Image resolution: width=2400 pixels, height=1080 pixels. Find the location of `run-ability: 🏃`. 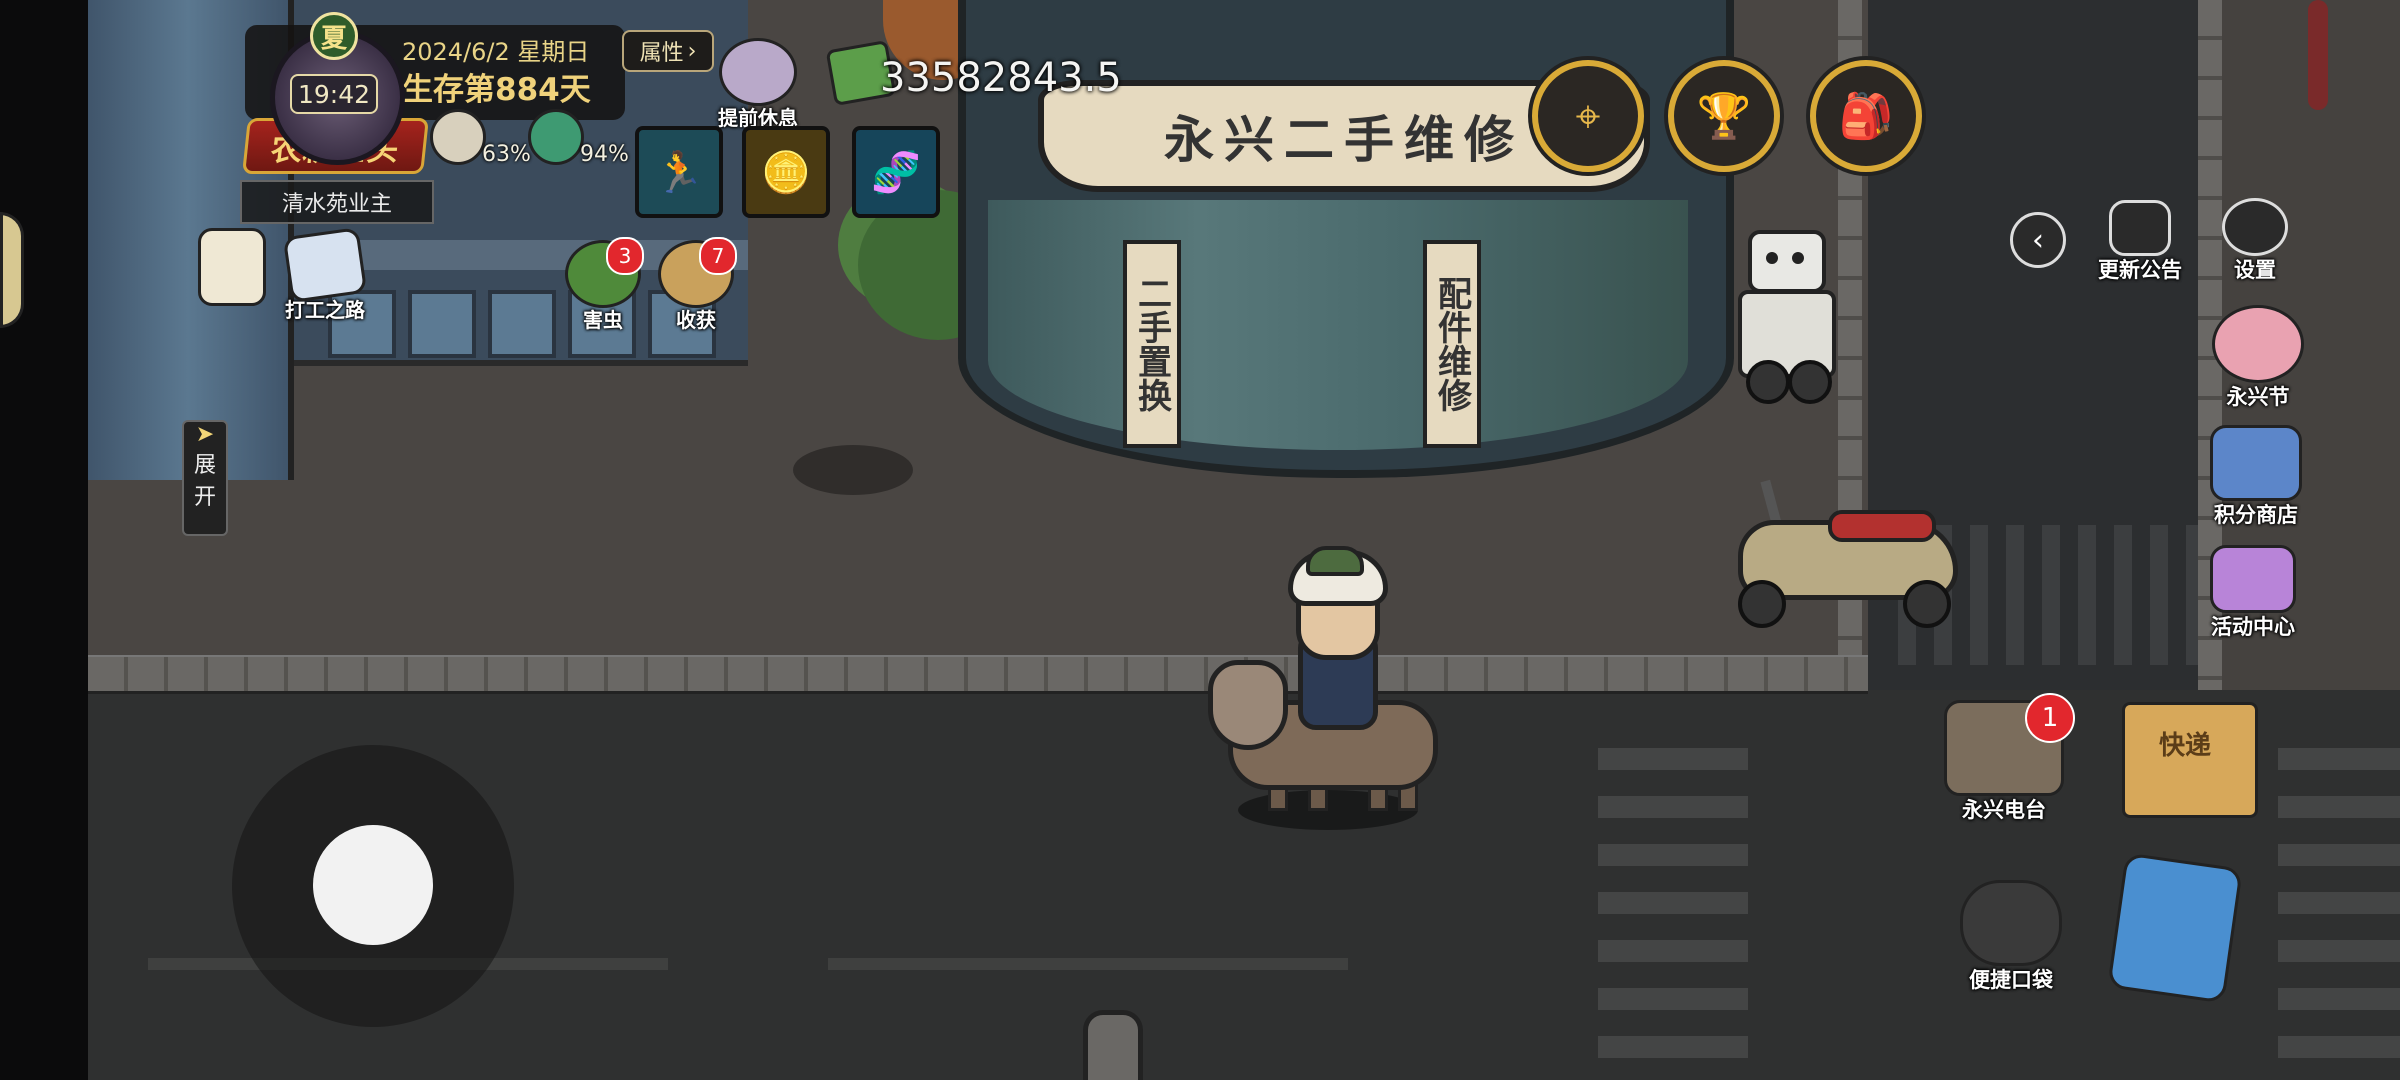

run-ability: 🏃 is located at coordinates (679, 172).